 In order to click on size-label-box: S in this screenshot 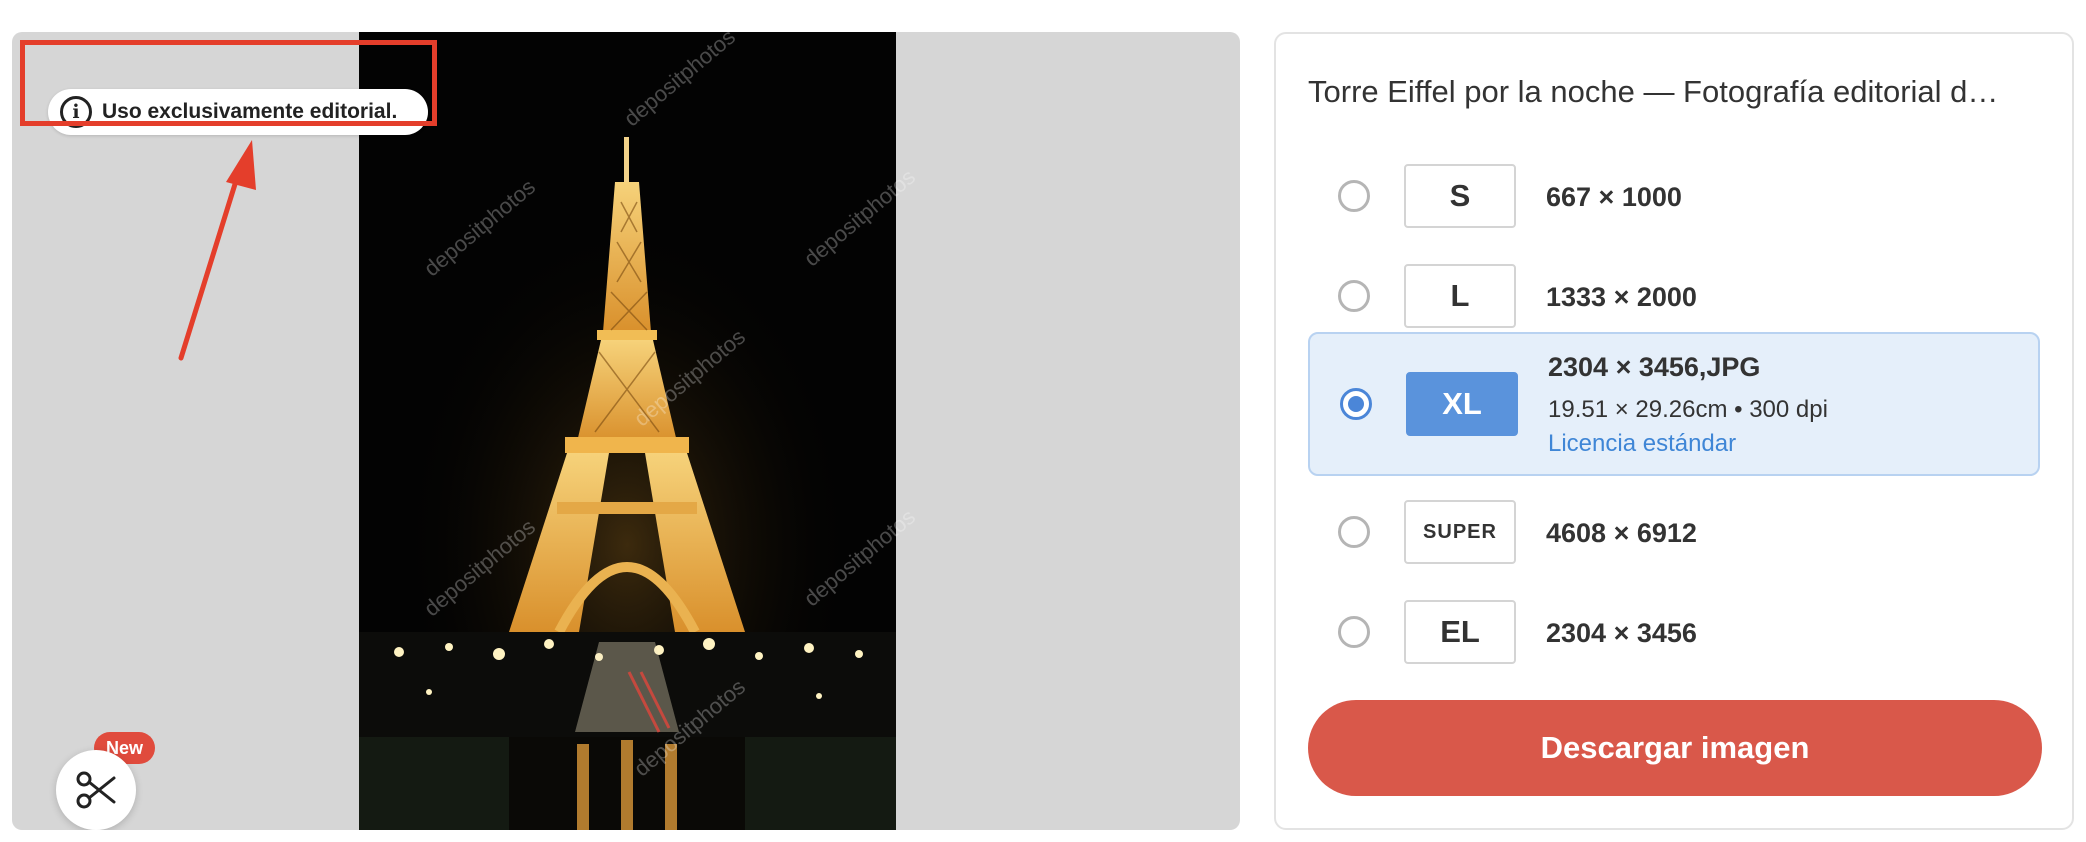, I will do `click(1460, 196)`.